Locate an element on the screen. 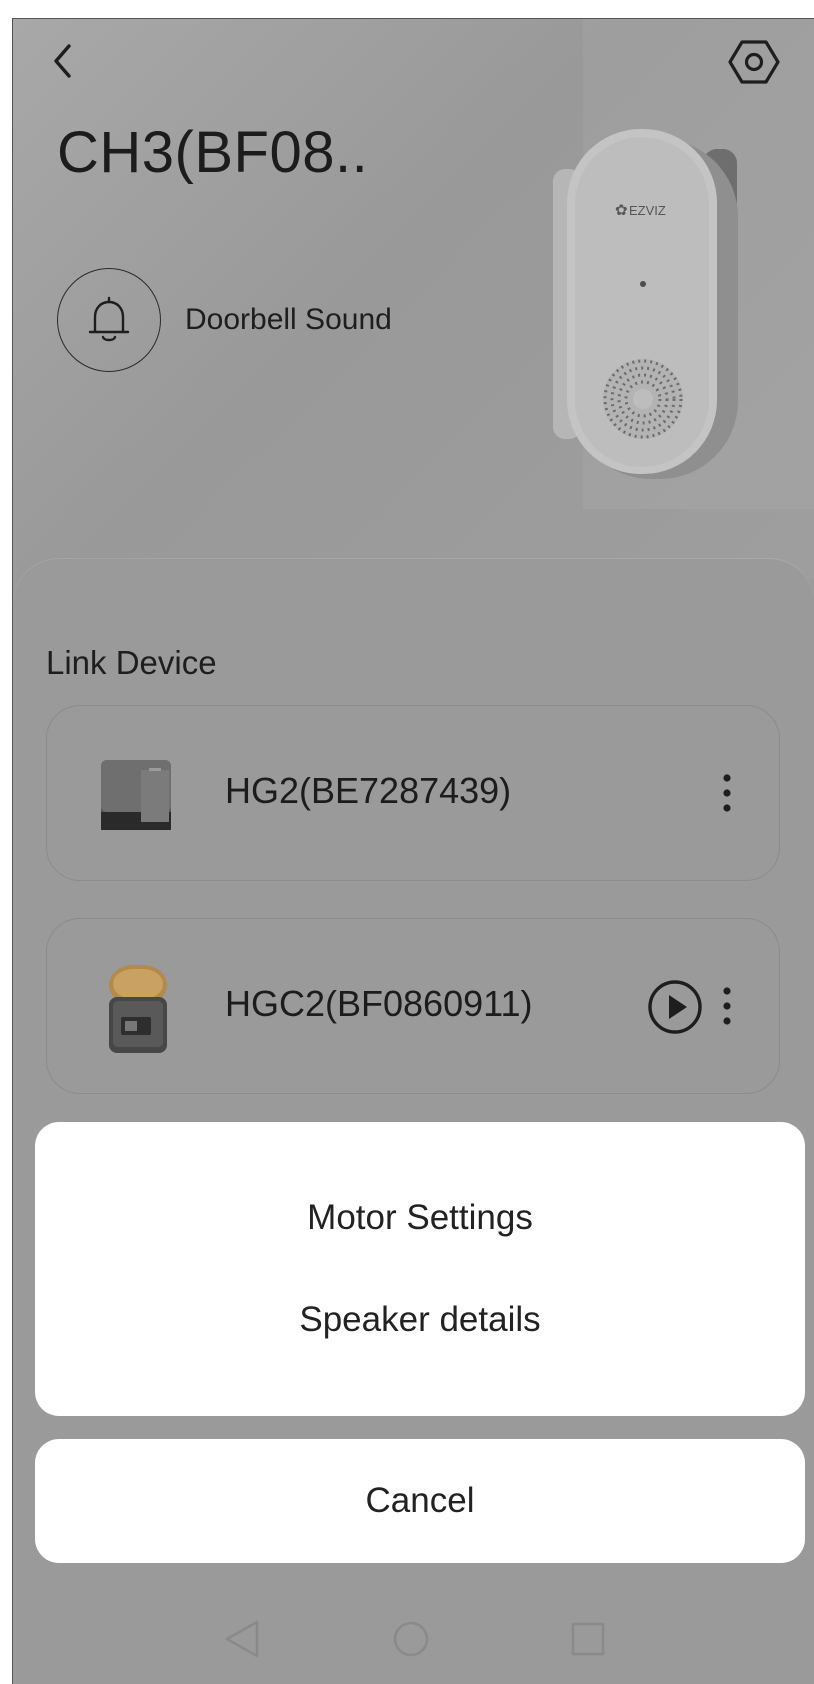 The width and height of the screenshot is (814, 1684). linked-device-card: HG2(BE7287439) is located at coordinates (413, 793).